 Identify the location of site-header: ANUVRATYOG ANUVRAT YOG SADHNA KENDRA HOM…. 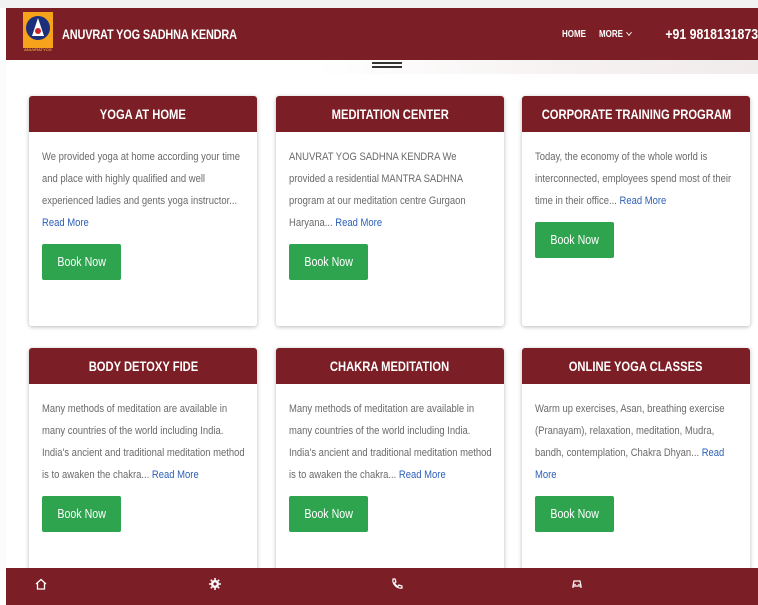
(382, 34).